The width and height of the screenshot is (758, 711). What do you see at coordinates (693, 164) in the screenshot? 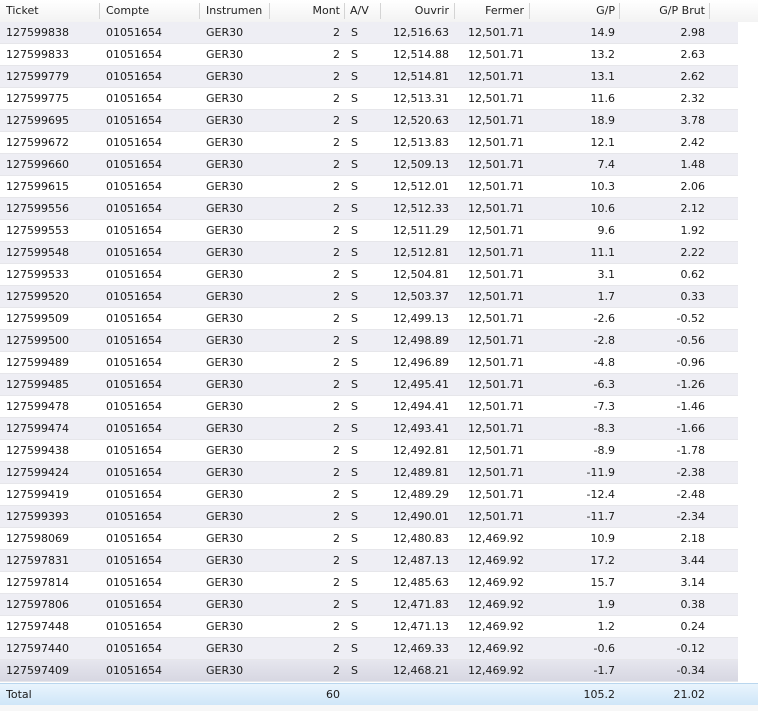
I see `cell-pl-gross: 1.48` at bounding box center [693, 164].